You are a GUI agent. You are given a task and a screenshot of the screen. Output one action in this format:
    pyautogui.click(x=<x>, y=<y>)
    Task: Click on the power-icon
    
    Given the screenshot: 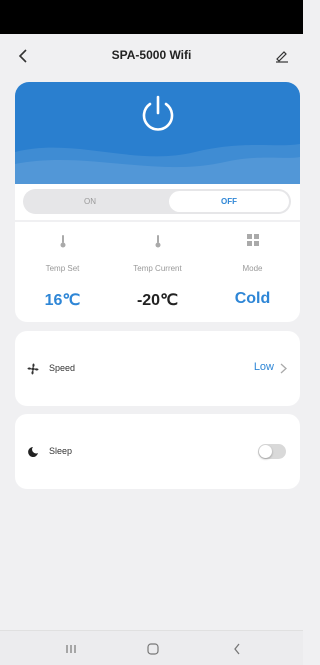 What is the action you would take?
    pyautogui.click(x=158, y=113)
    